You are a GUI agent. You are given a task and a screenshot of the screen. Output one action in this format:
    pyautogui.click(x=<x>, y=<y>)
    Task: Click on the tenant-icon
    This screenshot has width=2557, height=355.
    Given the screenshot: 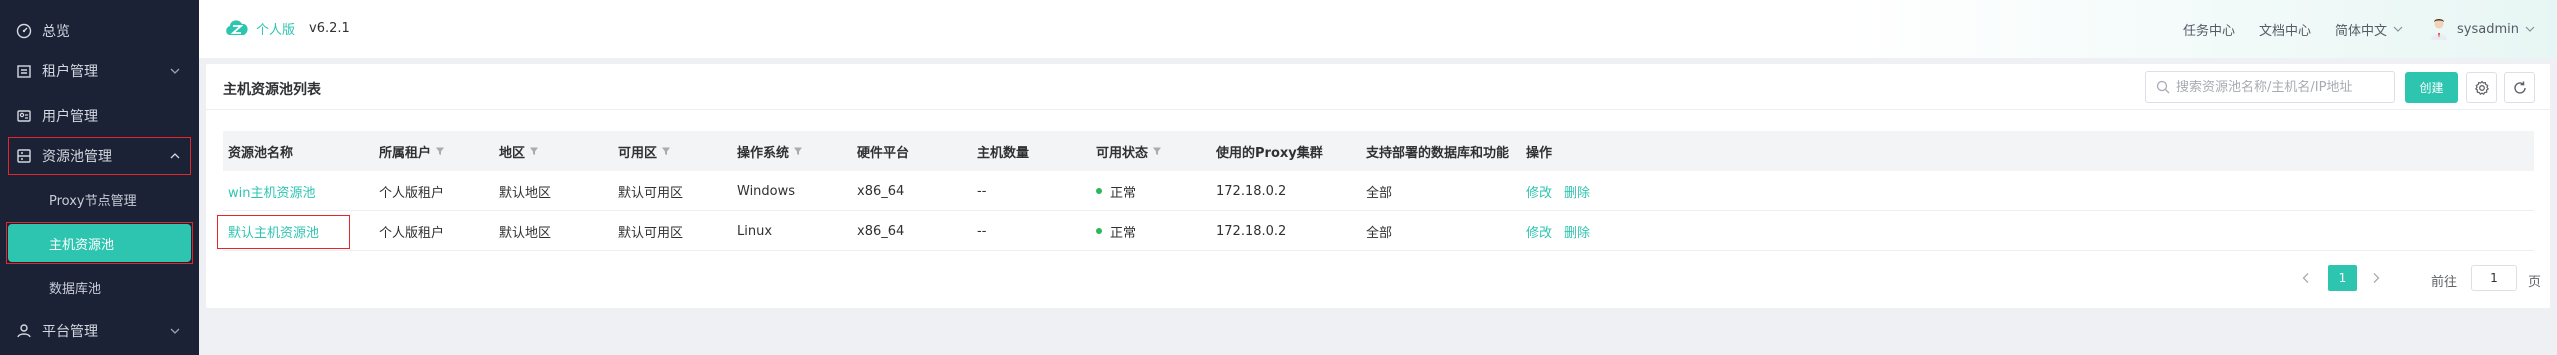 What is the action you would take?
    pyautogui.click(x=24, y=71)
    